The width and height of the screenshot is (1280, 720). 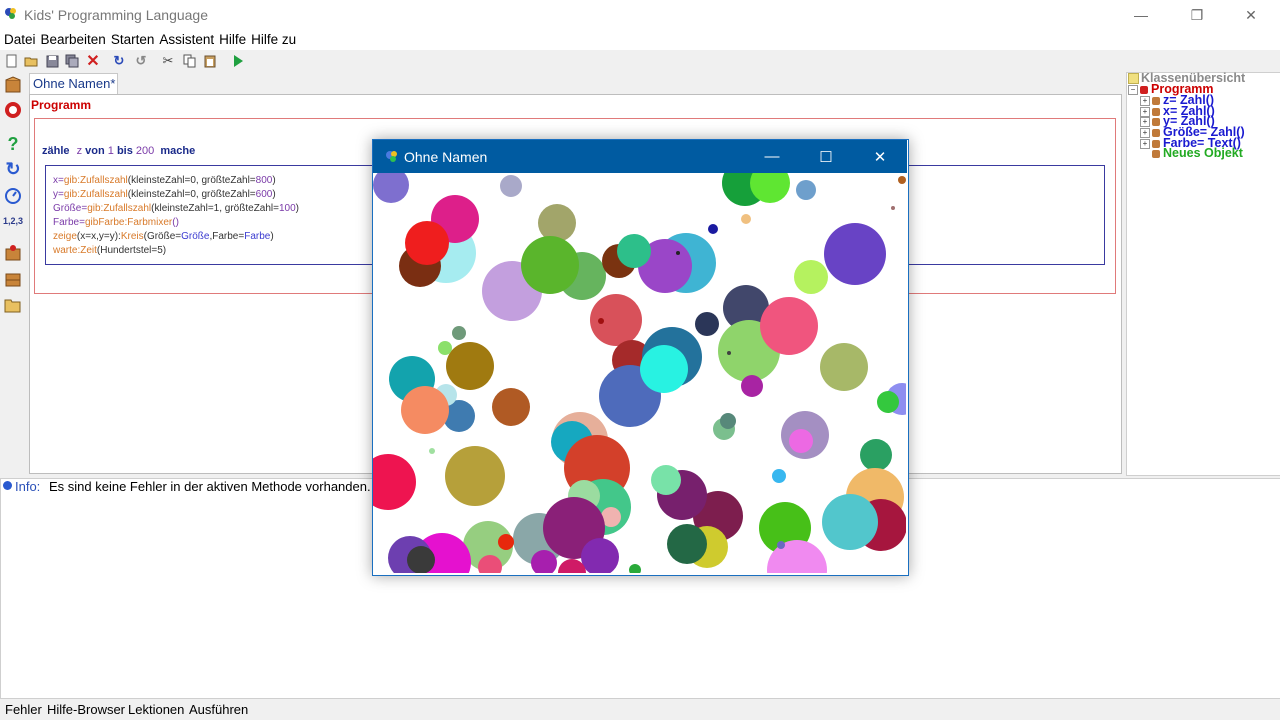 What do you see at coordinates (141, 61) in the screenshot?
I see `redo-icon: ↺` at bounding box center [141, 61].